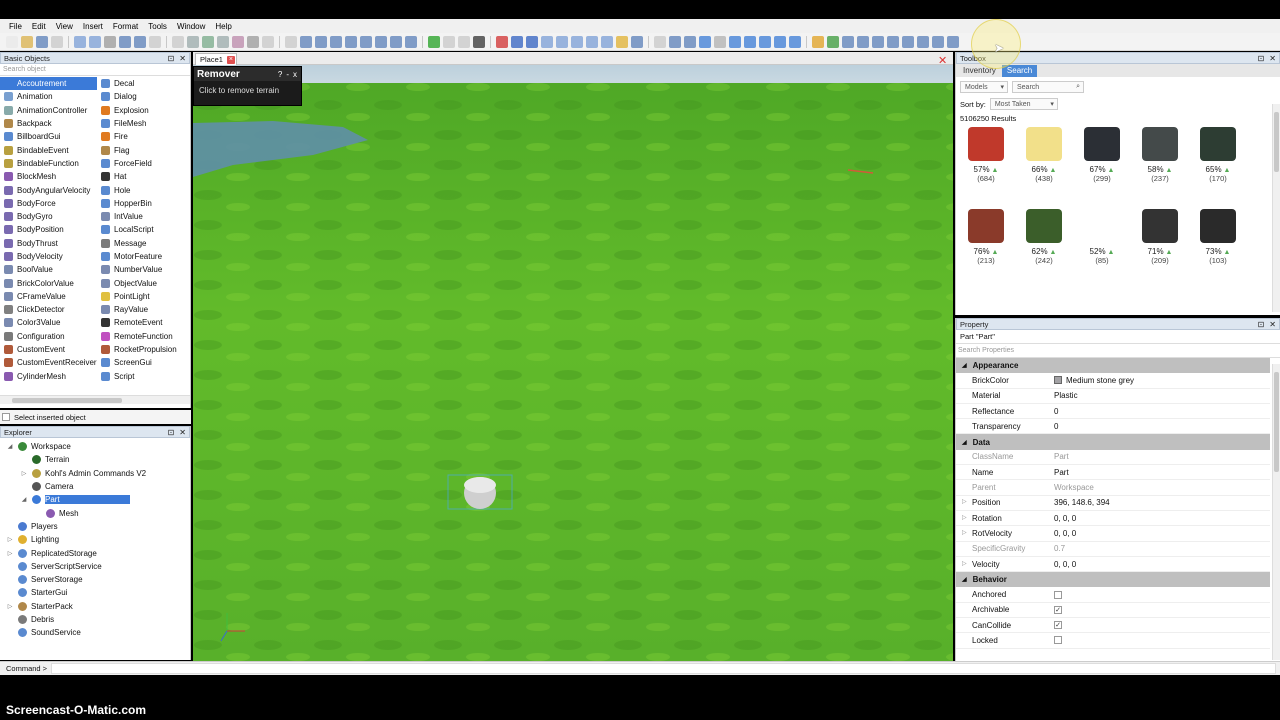 This screenshot has width=1280, height=720. Describe the element at coordinates (64, 26) in the screenshot. I see `menu-view: View` at that location.